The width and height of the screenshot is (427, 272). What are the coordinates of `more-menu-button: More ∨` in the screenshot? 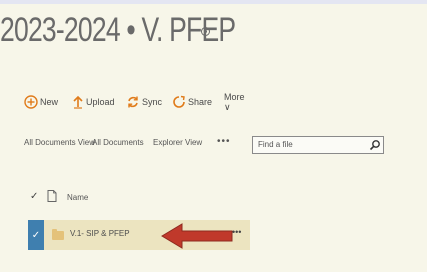 It's located at (234, 102).